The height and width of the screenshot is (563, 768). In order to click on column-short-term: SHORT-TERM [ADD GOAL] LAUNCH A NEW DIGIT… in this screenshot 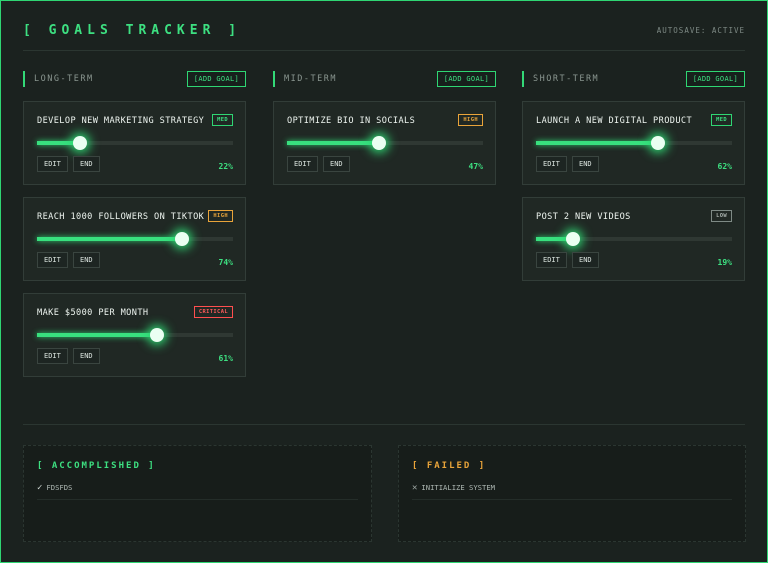, I will do `click(633, 176)`.